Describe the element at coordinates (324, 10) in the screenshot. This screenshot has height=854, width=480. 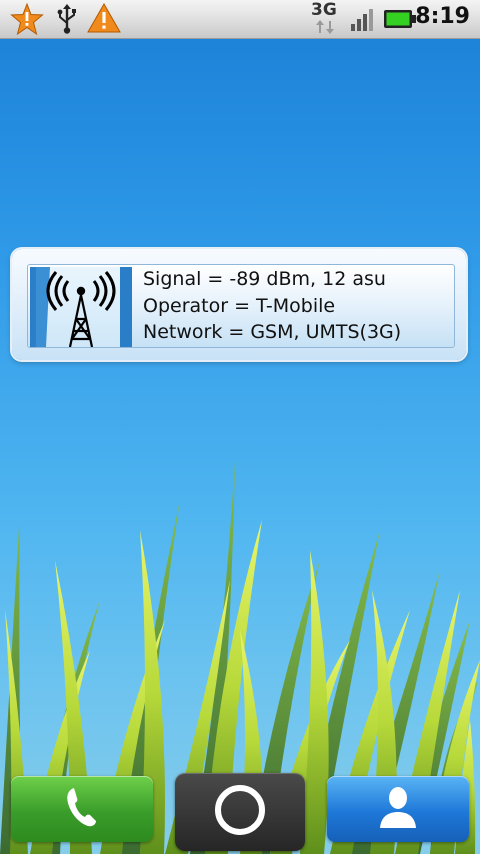
I see `network-type-label: 3G` at that location.